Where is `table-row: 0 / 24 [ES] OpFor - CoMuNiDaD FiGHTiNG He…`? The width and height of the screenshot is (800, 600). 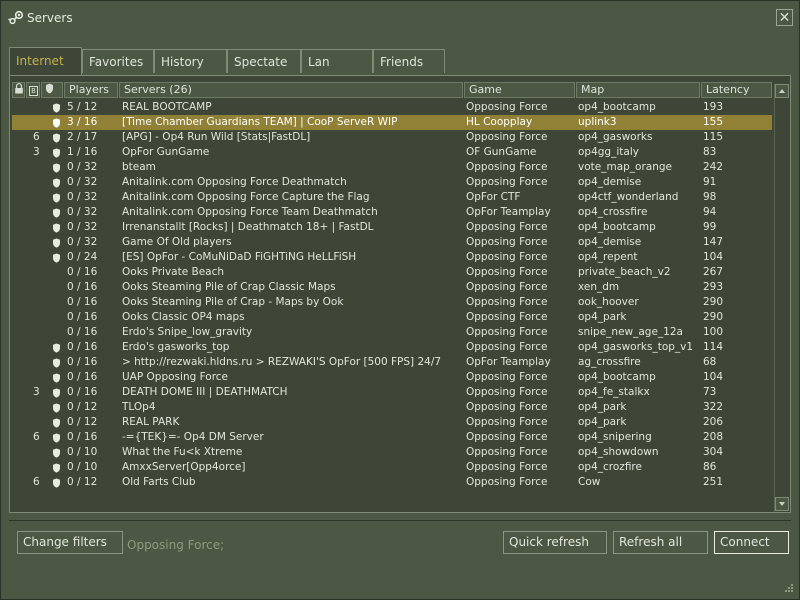
table-row: 0 / 24 [ES] OpFor - CoMuNiDaD FiGHTiNG He… is located at coordinates (392, 257).